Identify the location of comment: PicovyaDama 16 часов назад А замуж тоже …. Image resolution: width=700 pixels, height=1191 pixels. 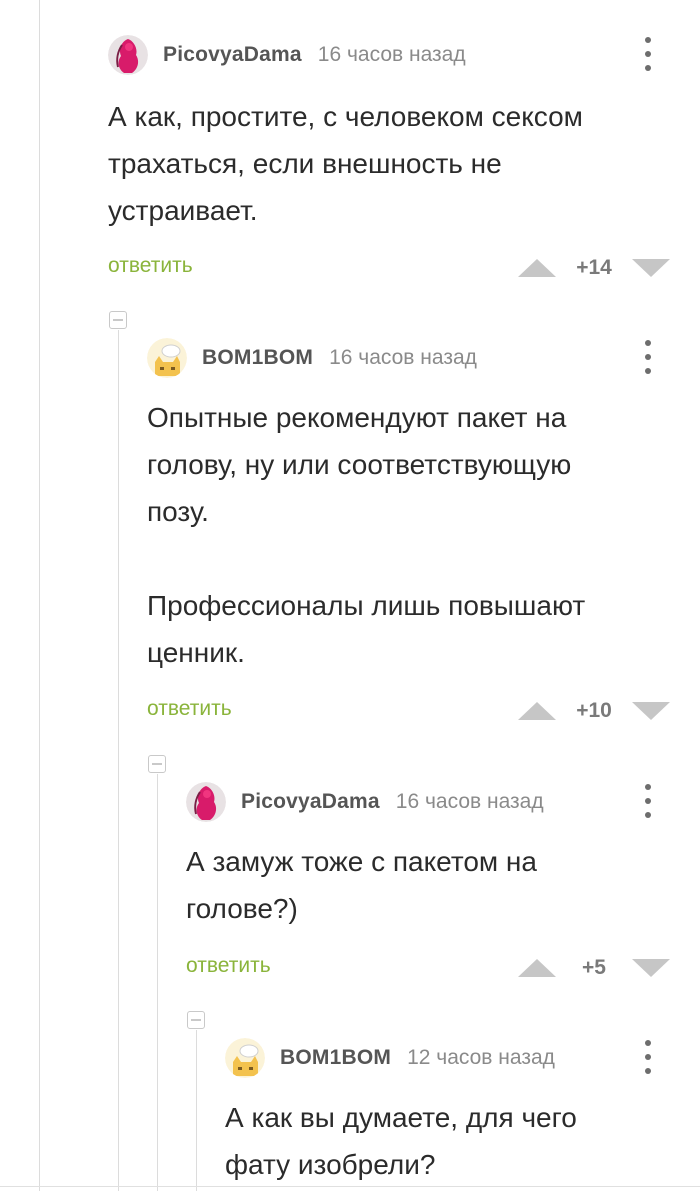
(443, 887).